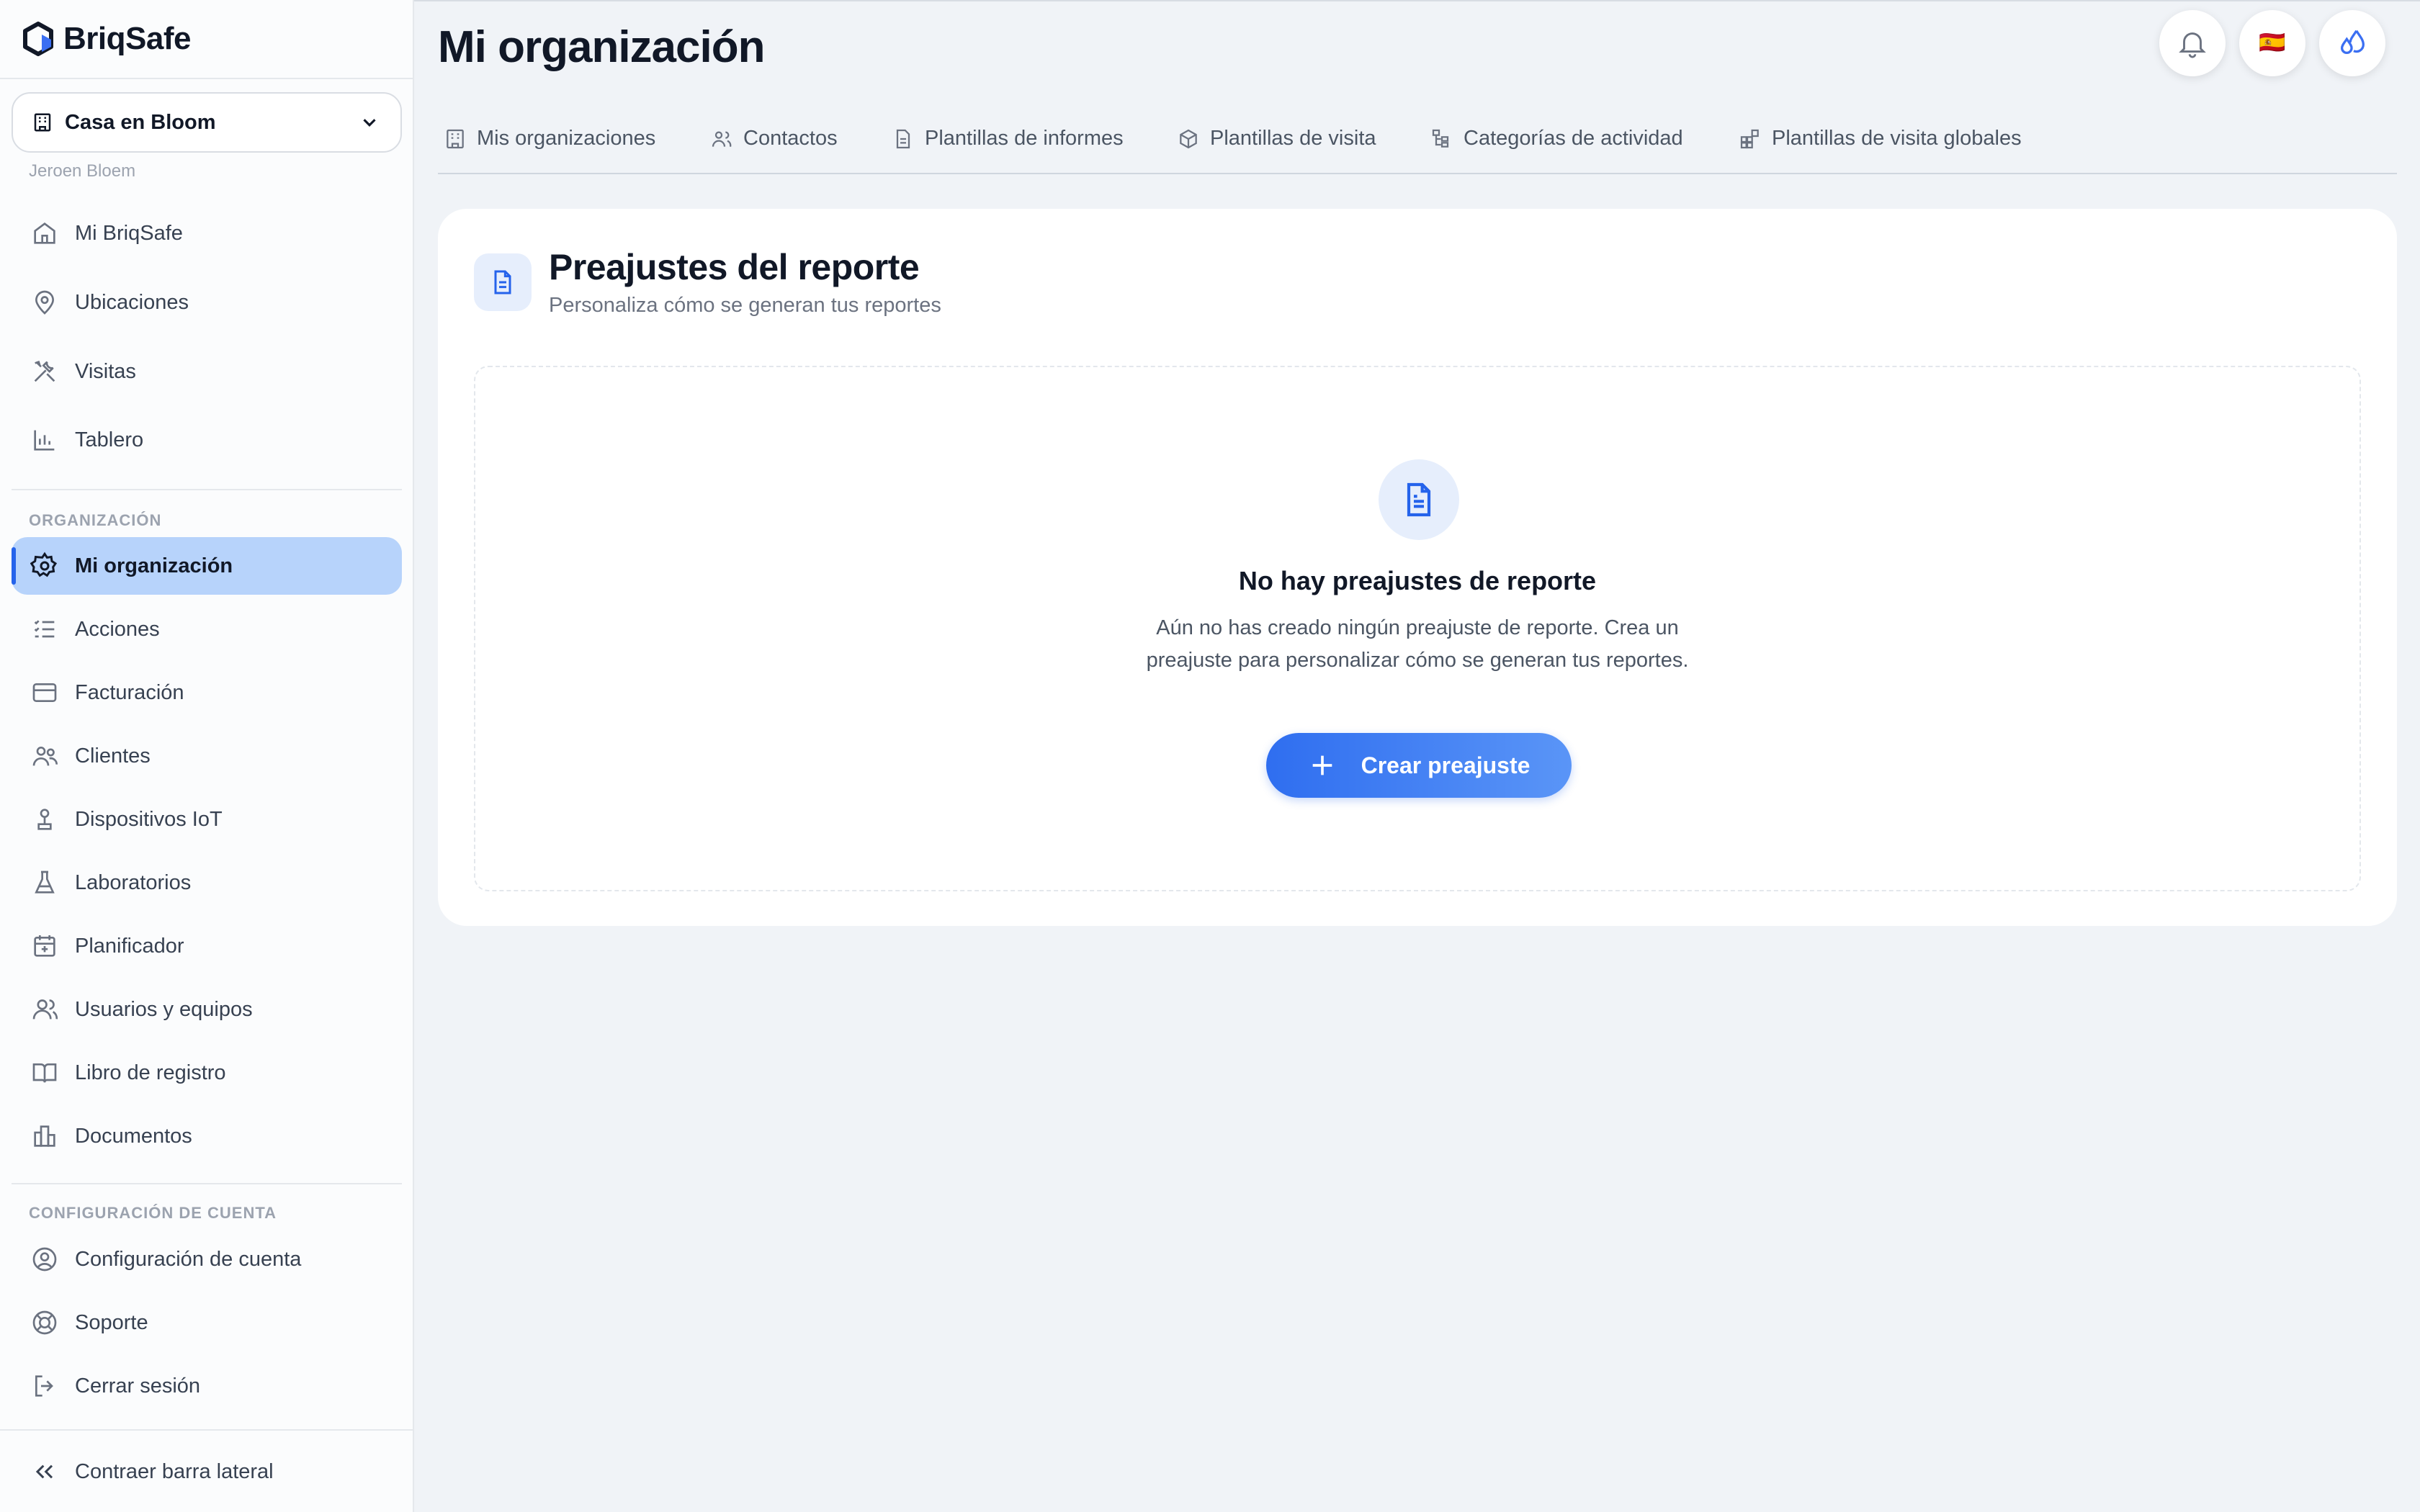 Image resolution: width=2420 pixels, height=1512 pixels. What do you see at coordinates (44, 371) in the screenshot?
I see `tools-icon` at bounding box center [44, 371].